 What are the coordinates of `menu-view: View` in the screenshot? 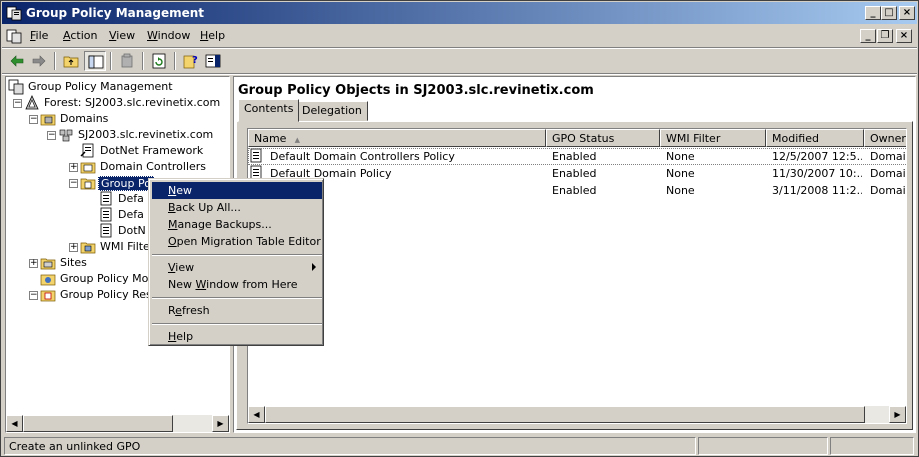 It's located at (122, 35).